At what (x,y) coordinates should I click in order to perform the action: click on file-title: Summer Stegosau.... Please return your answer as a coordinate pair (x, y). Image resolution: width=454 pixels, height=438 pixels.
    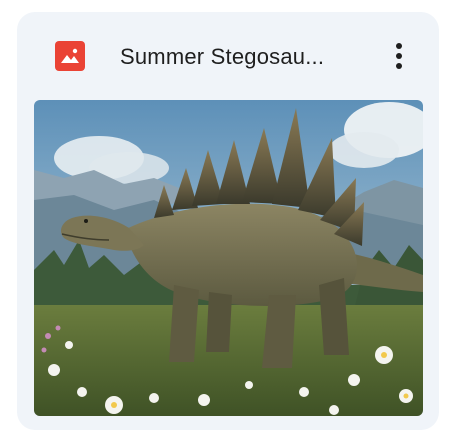
    Looking at the image, I should click on (244, 57).